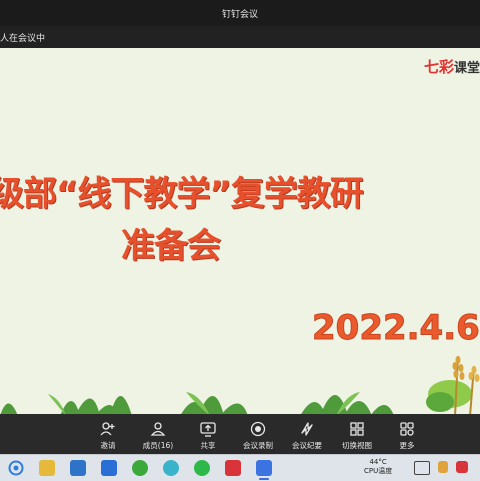 This screenshot has height=481, width=480. I want to click on tray-app2-icon, so click(462, 467).